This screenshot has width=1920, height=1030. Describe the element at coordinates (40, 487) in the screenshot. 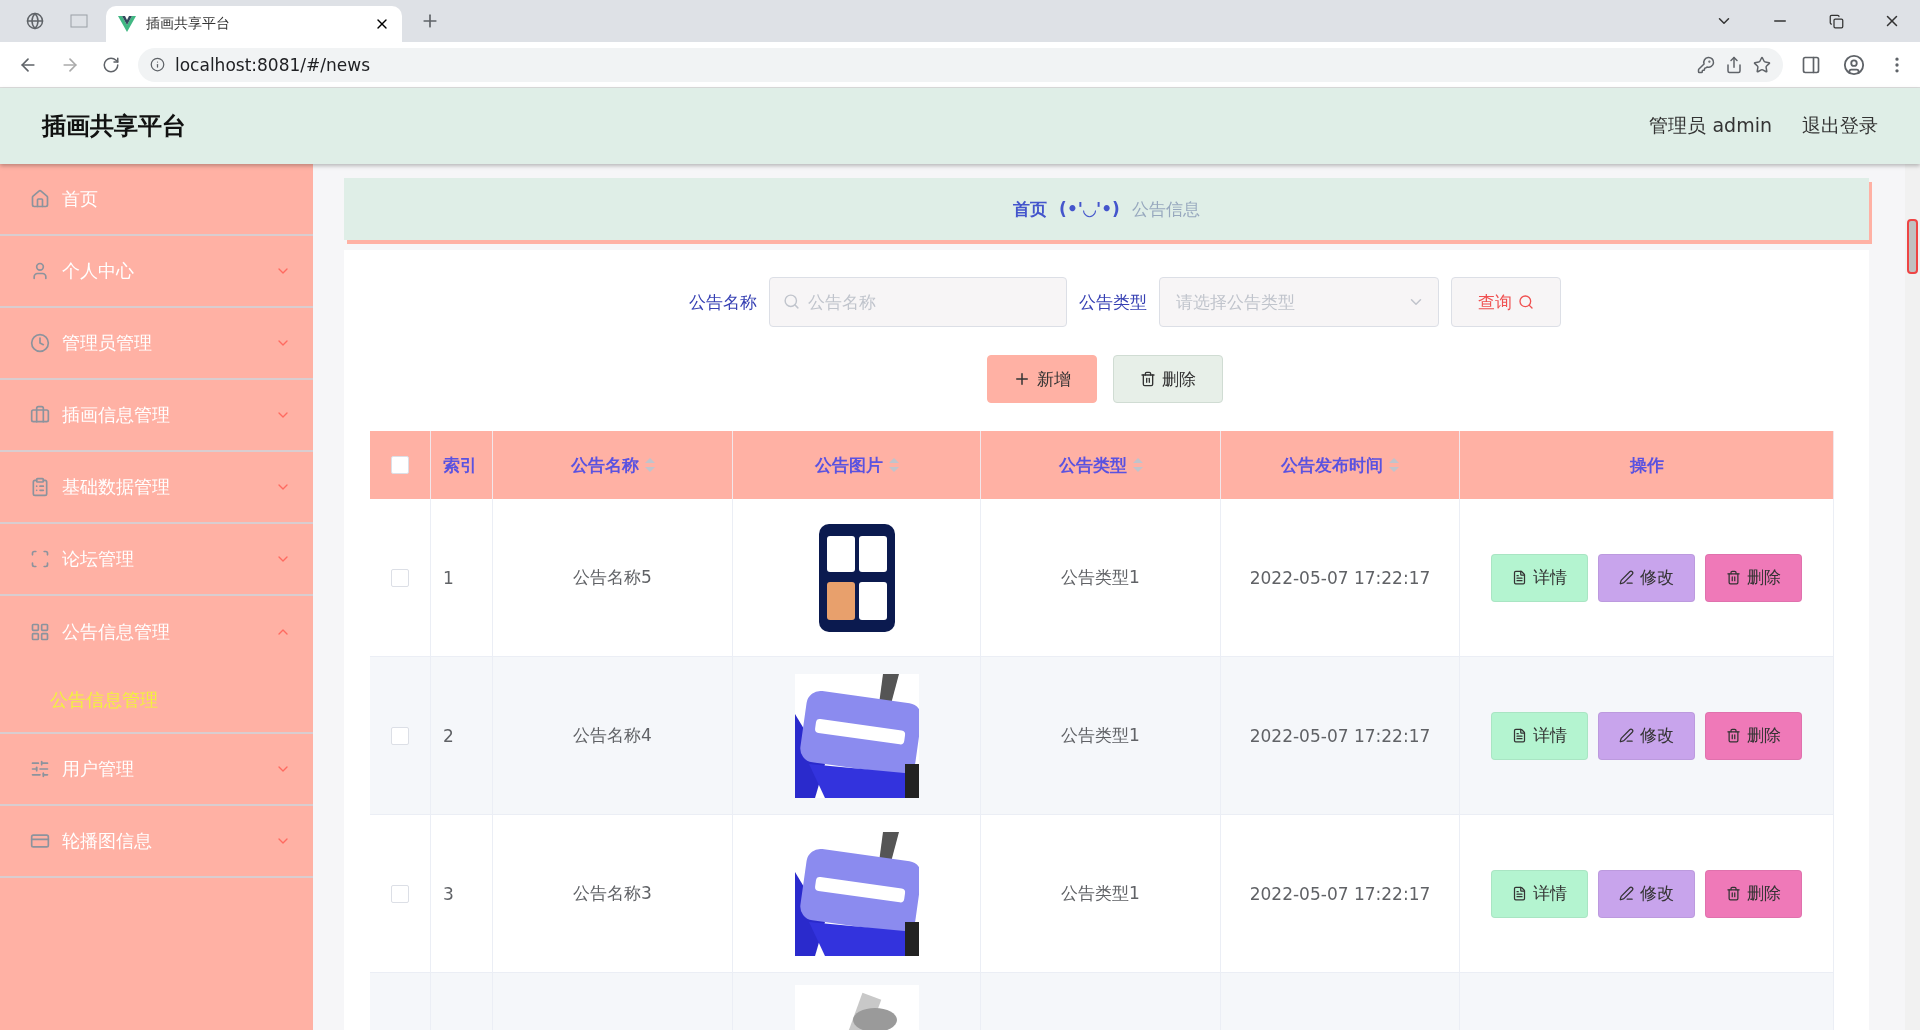

I see `clipboard-icon` at that location.